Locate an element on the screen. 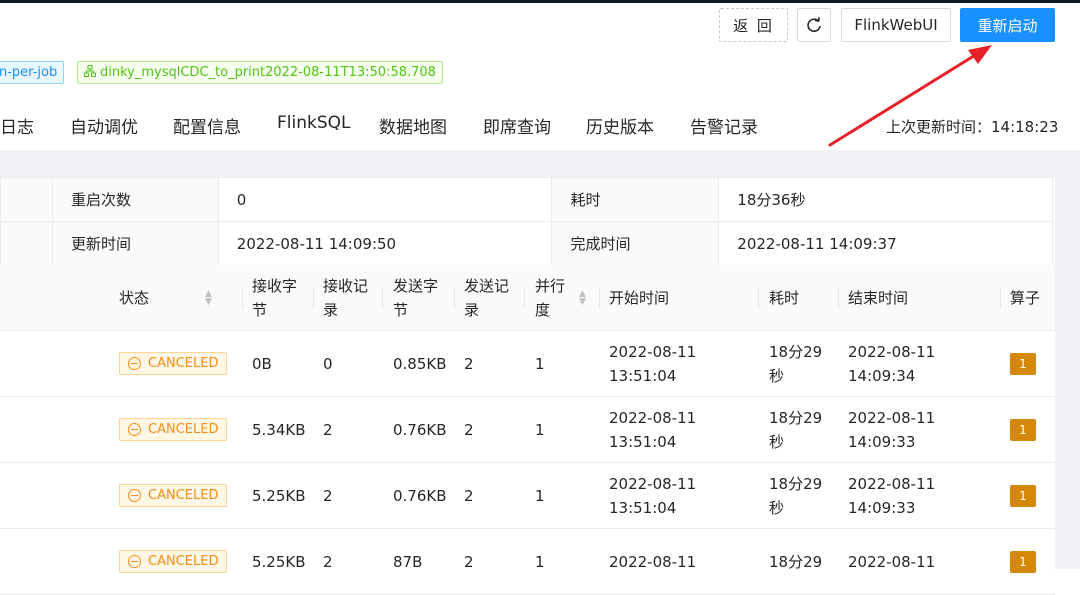 The height and width of the screenshot is (595, 1080). flink-web-ui-button: FlinkWebUI is located at coordinates (896, 25).